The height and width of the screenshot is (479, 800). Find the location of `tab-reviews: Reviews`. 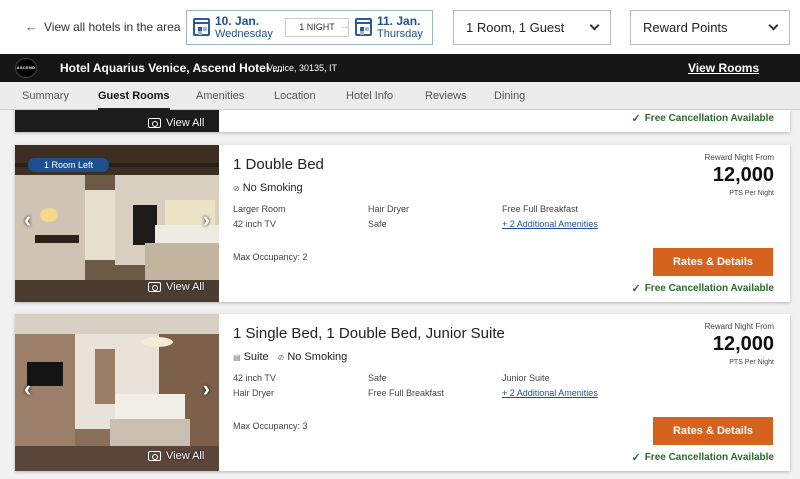

tab-reviews: Reviews is located at coordinates (446, 96).